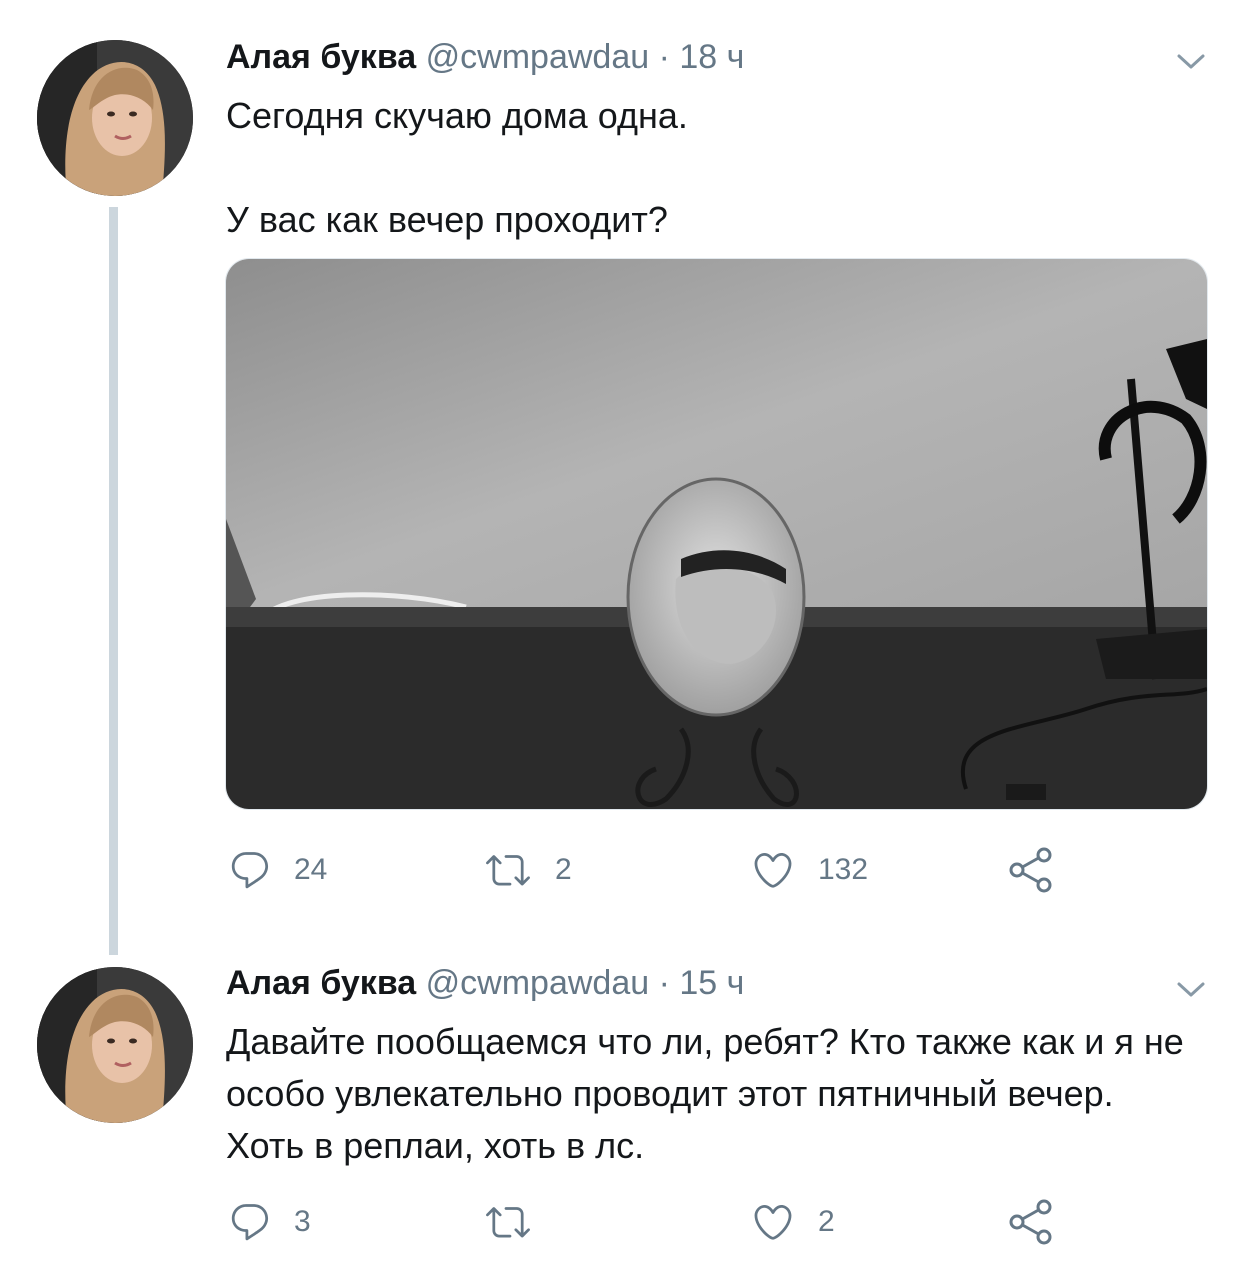 Image resolution: width=1242 pixels, height=1280 pixels. I want to click on like-count: 132, so click(843, 869).